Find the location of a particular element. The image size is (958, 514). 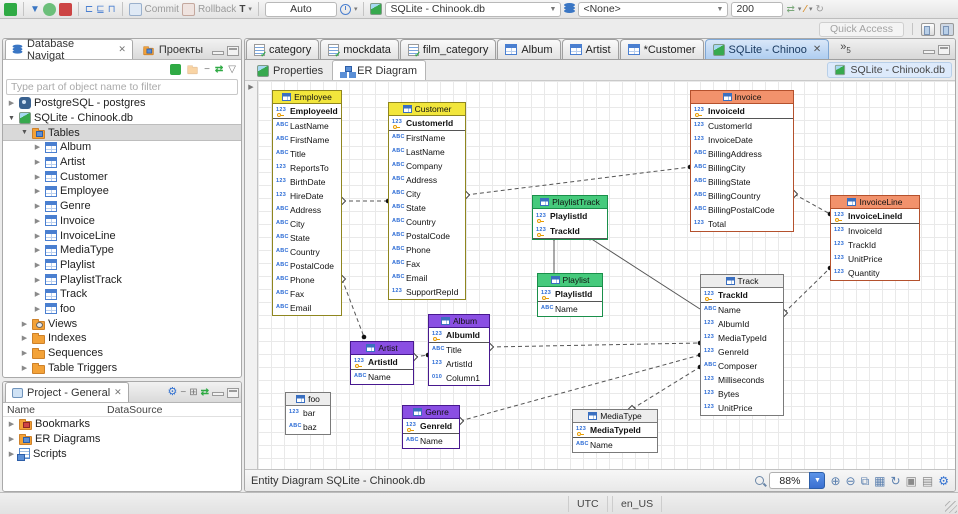

entity-column-country: ABC Country is located at coordinates (307, 252).